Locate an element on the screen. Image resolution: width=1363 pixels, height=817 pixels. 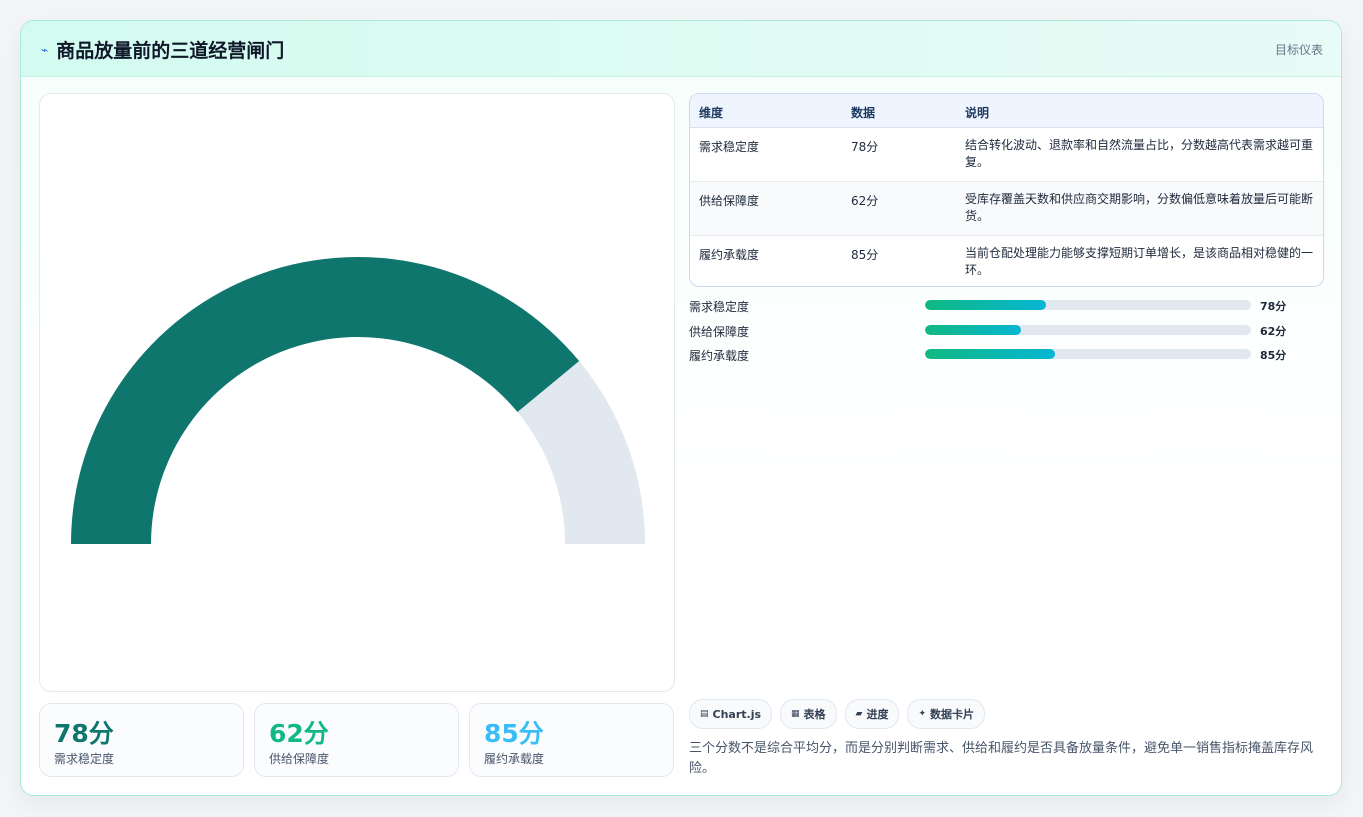
kpi-value: 85分 is located at coordinates (514, 733).